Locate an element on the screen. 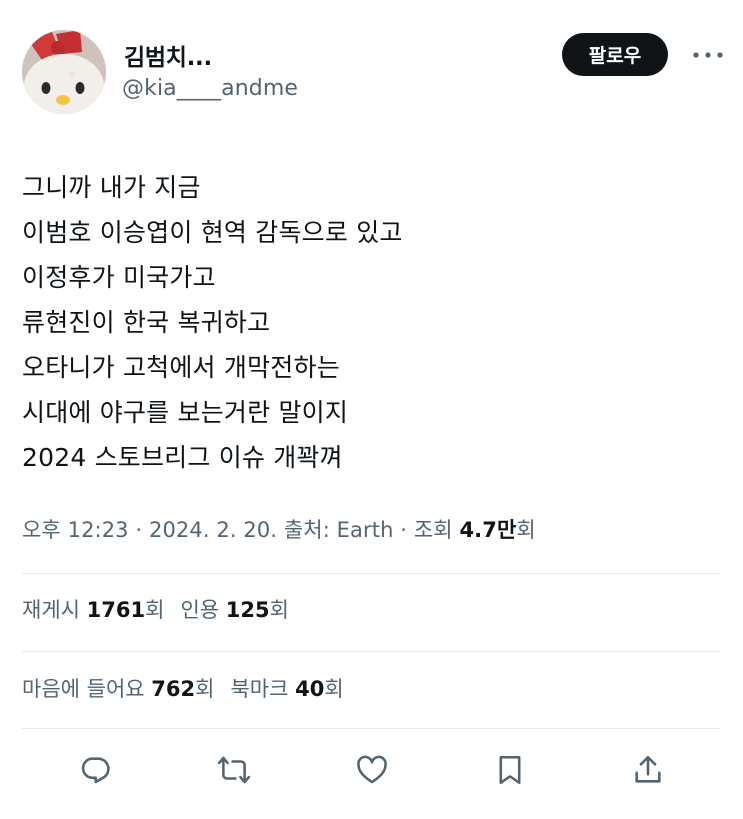  tweet-date: 2024. 2. 20. is located at coordinates (213, 530).